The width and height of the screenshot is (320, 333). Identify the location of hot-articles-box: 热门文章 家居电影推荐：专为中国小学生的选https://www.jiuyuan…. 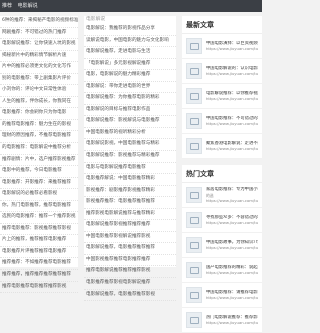
(222, 249).